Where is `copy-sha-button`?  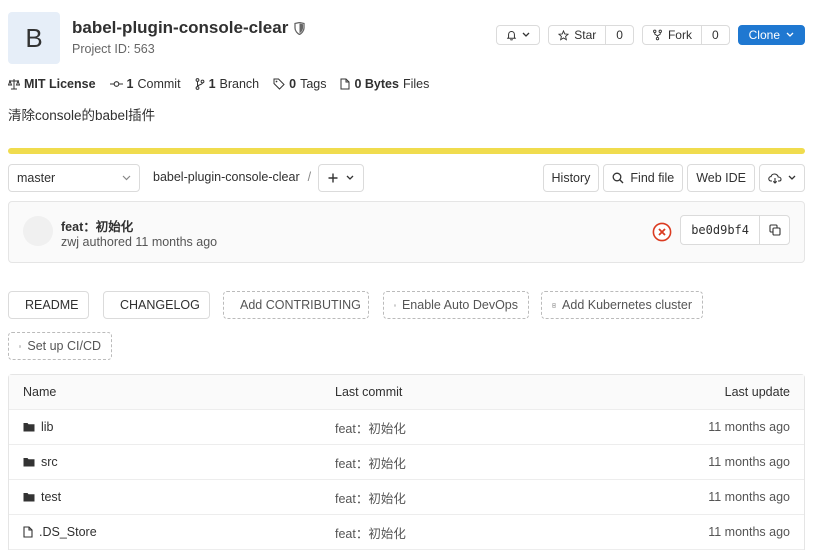 copy-sha-button is located at coordinates (774, 230).